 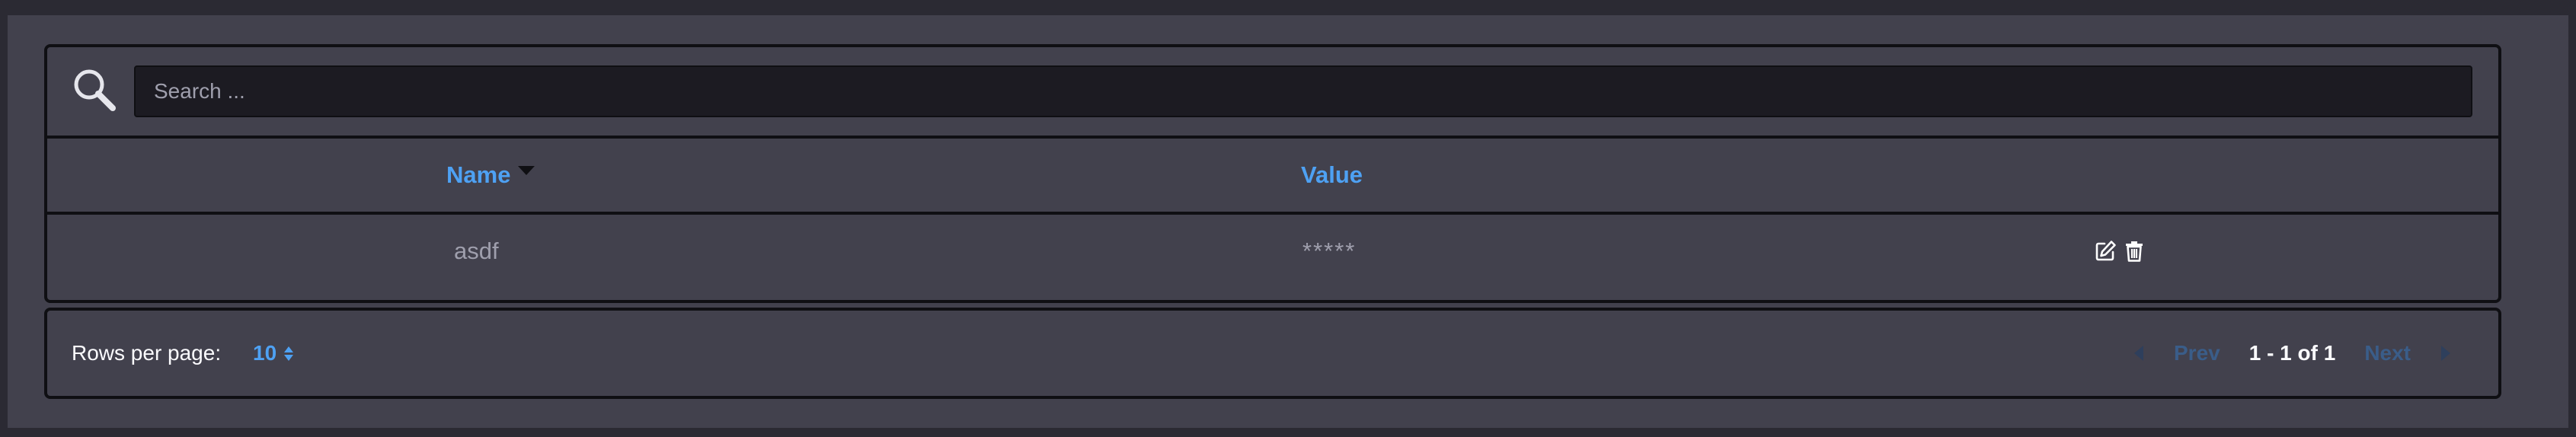 What do you see at coordinates (1303, 91) in the screenshot?
I see `search-input` at bounding box center [1303, 91].